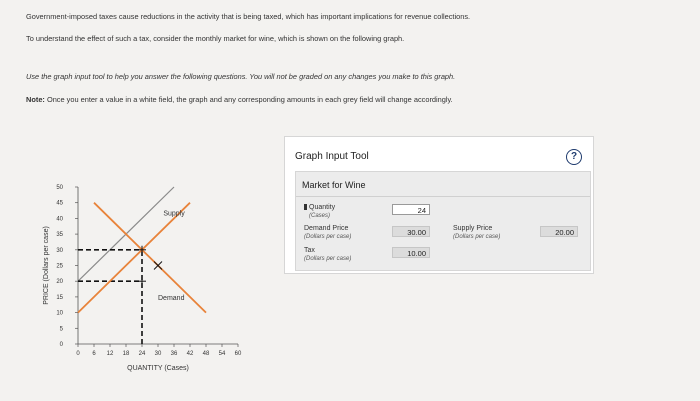  Describe the element at coordinates (320, 215) in the screenshot. I see `quantity-unit: (Cases)` at that location.